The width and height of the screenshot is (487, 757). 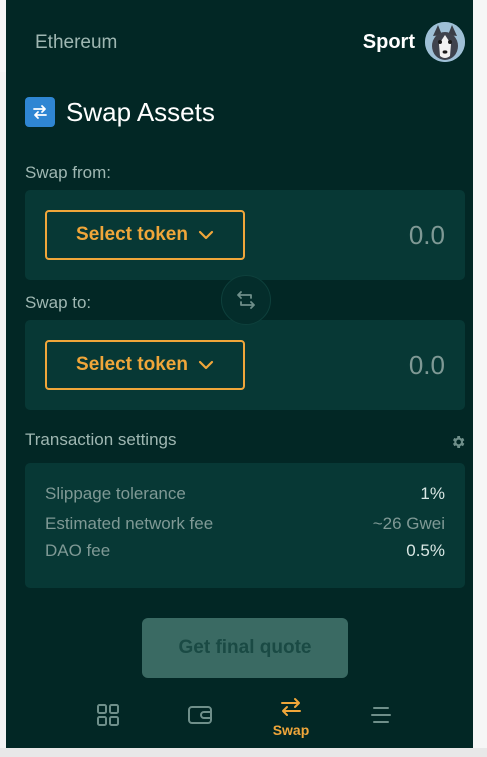 I want to click on account-avatar, so click(x=445, y=42).